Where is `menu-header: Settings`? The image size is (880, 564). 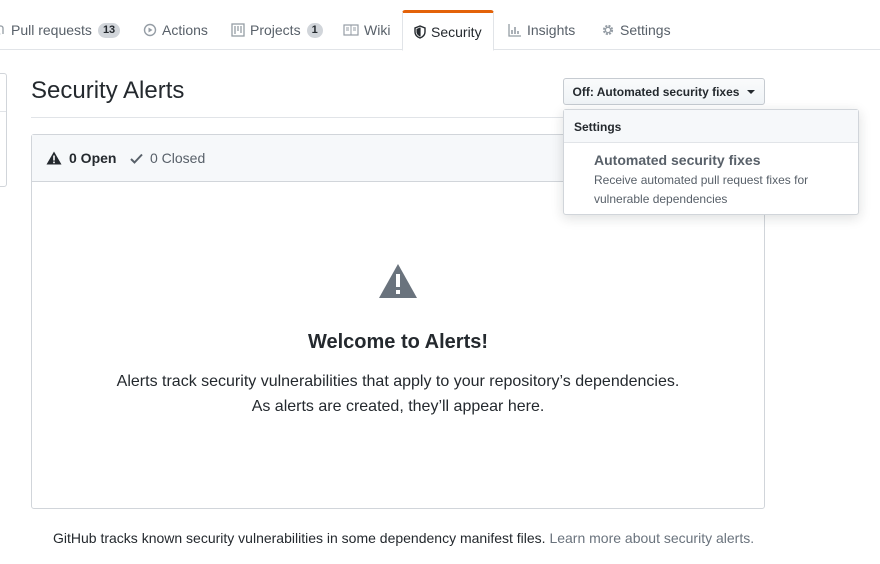
menu-header: Settings is located at coordinates (711, 126).